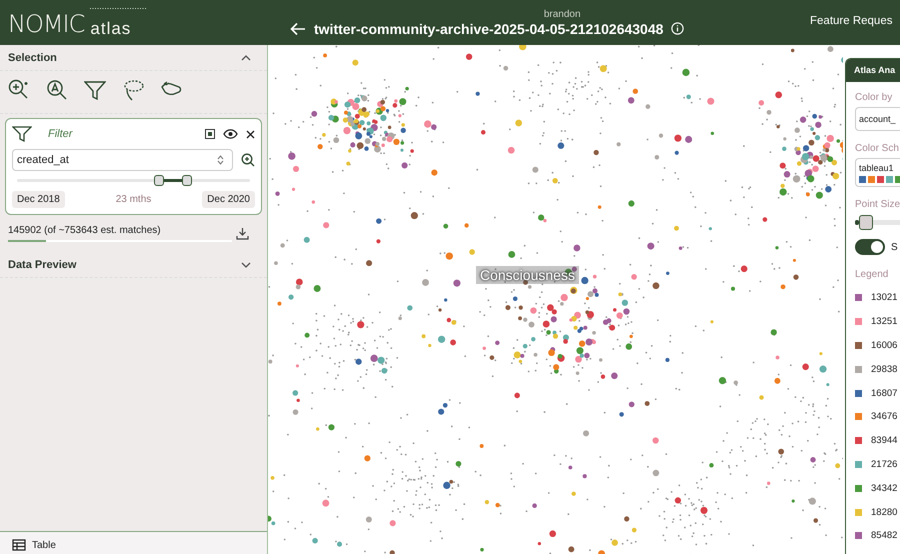 The height and width of the screenshot is (554, 900). I want to click on filter-title: Filter, so click(60, 134).